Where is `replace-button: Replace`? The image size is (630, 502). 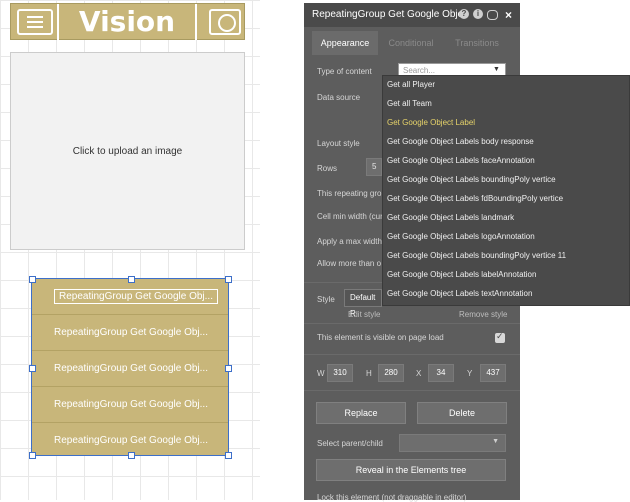
replace-button: Replace is located at coordinates (361, 413).